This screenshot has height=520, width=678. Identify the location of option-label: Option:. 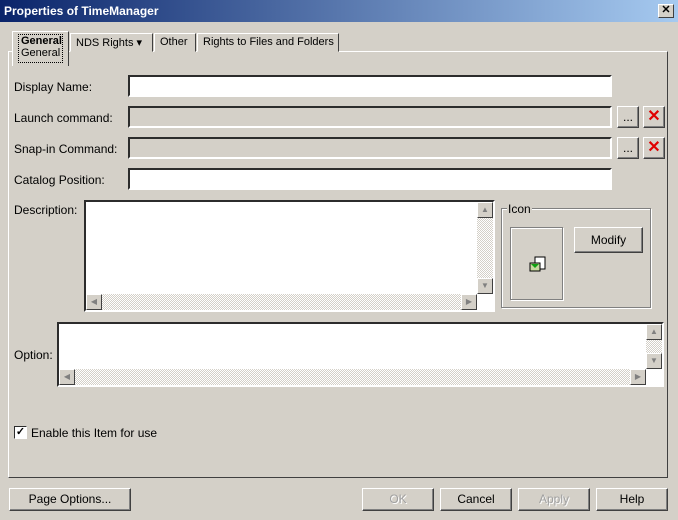
(33, 355).